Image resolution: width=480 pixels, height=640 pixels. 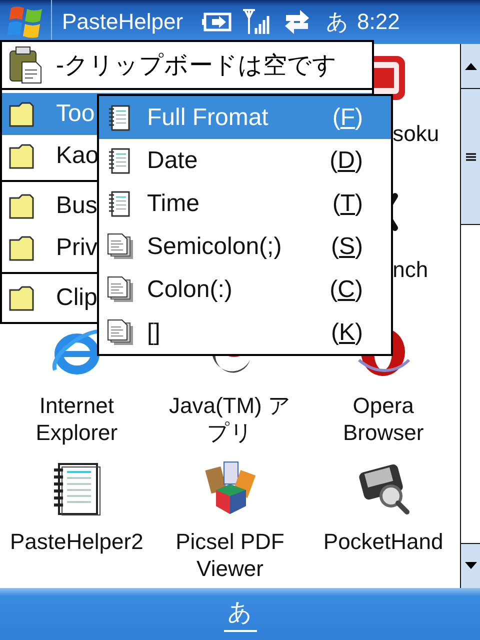 What do you see at coordinates (196, 66) in the screenshot?
I see `clipboard-status-text: -クリップボードは空です` at bounding box center [196, 66].